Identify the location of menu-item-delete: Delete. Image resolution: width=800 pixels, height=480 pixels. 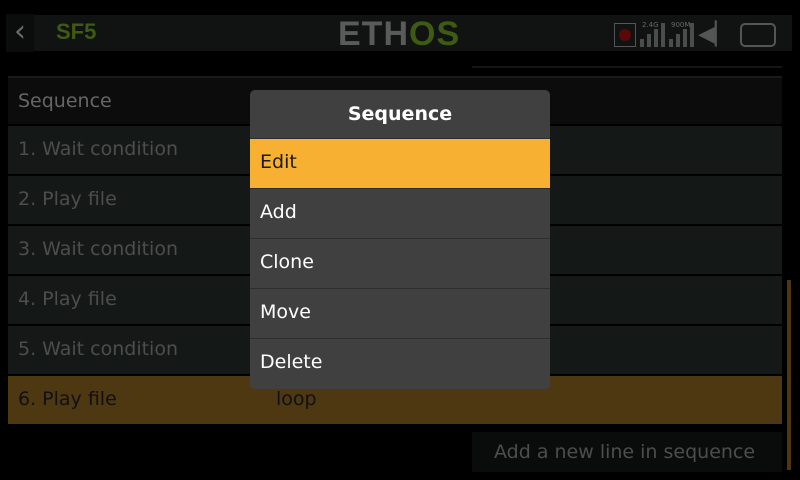
(400, 364).